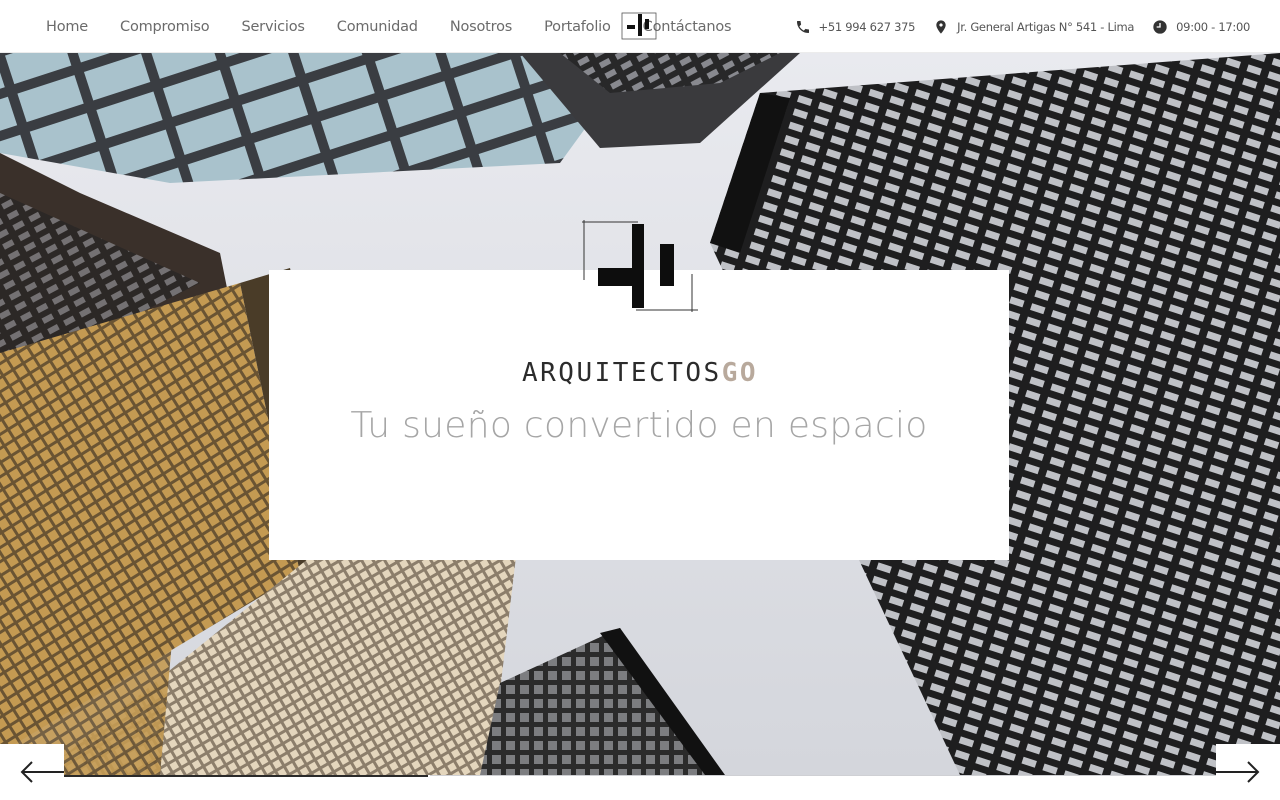 This screenshot has height=800, width=1280. I want to click on nav-logo, so click(640, 27).